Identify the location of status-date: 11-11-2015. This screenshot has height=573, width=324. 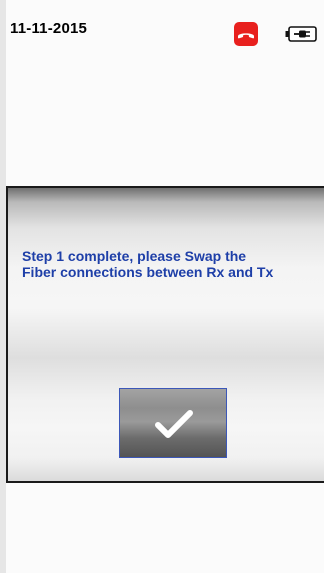
(49, 28).